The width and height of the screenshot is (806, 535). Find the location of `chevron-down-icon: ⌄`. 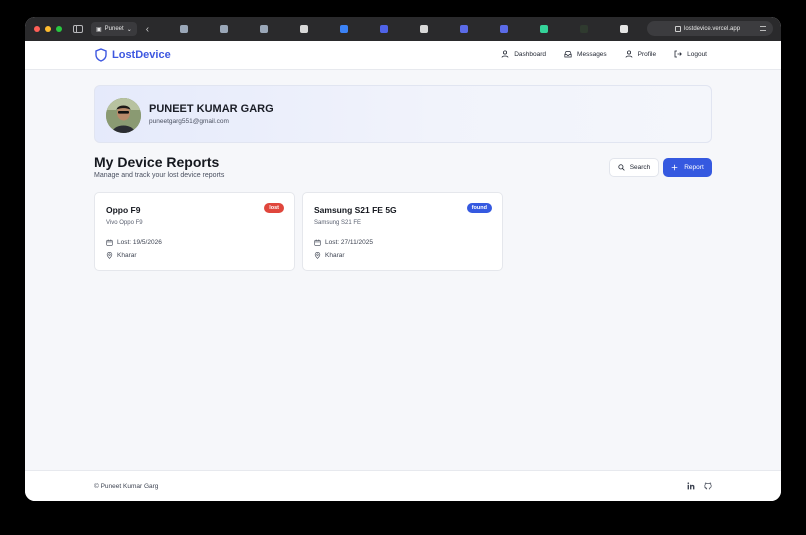

chevron-down-icon: ⌄ is located at coordinates (129, 29).